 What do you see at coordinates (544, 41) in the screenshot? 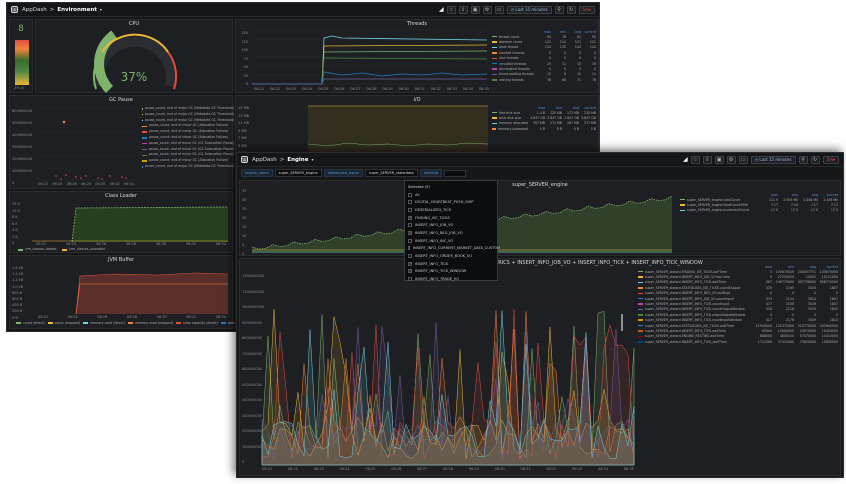
I see `legend-row: daemon count 122 110 121 122` at bounding box center [544, 41].